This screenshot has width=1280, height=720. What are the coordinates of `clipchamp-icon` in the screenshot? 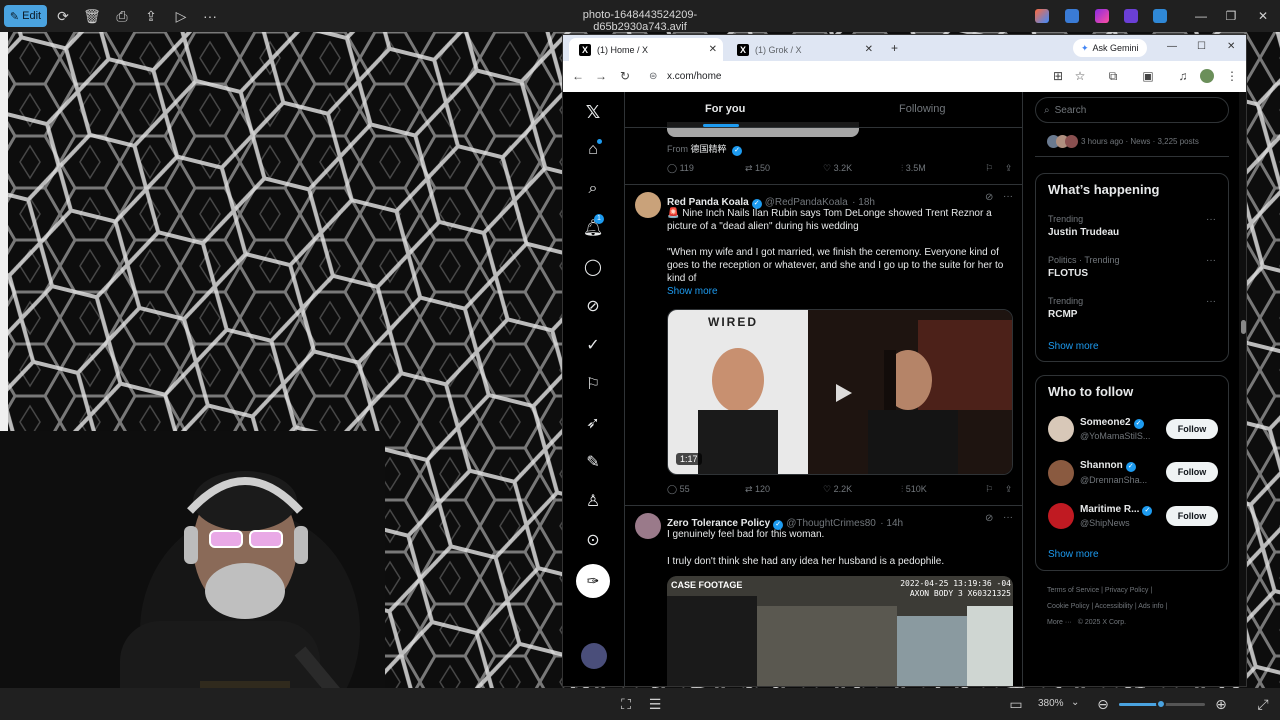 It's located at (1102, 16).